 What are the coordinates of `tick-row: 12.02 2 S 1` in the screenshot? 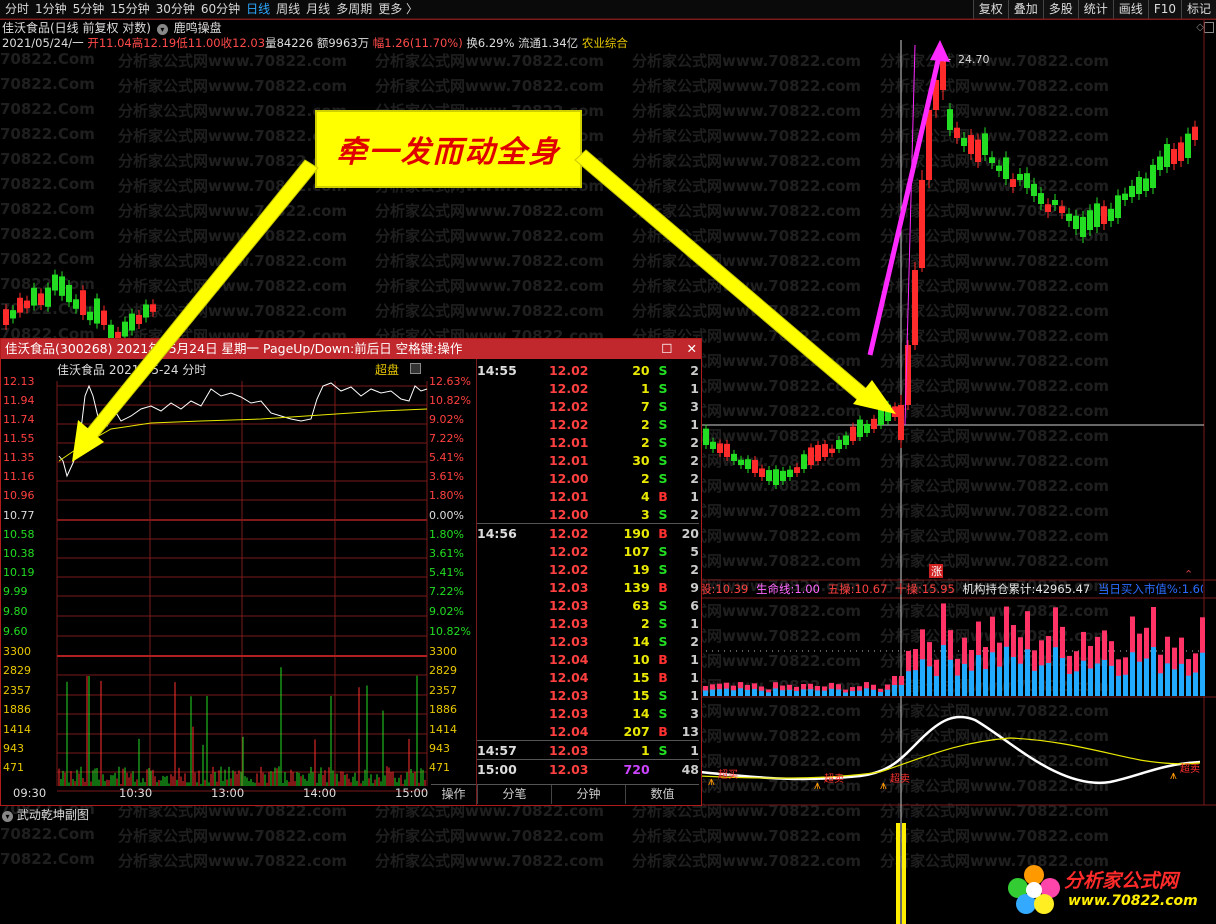 It's located at (588, 424).